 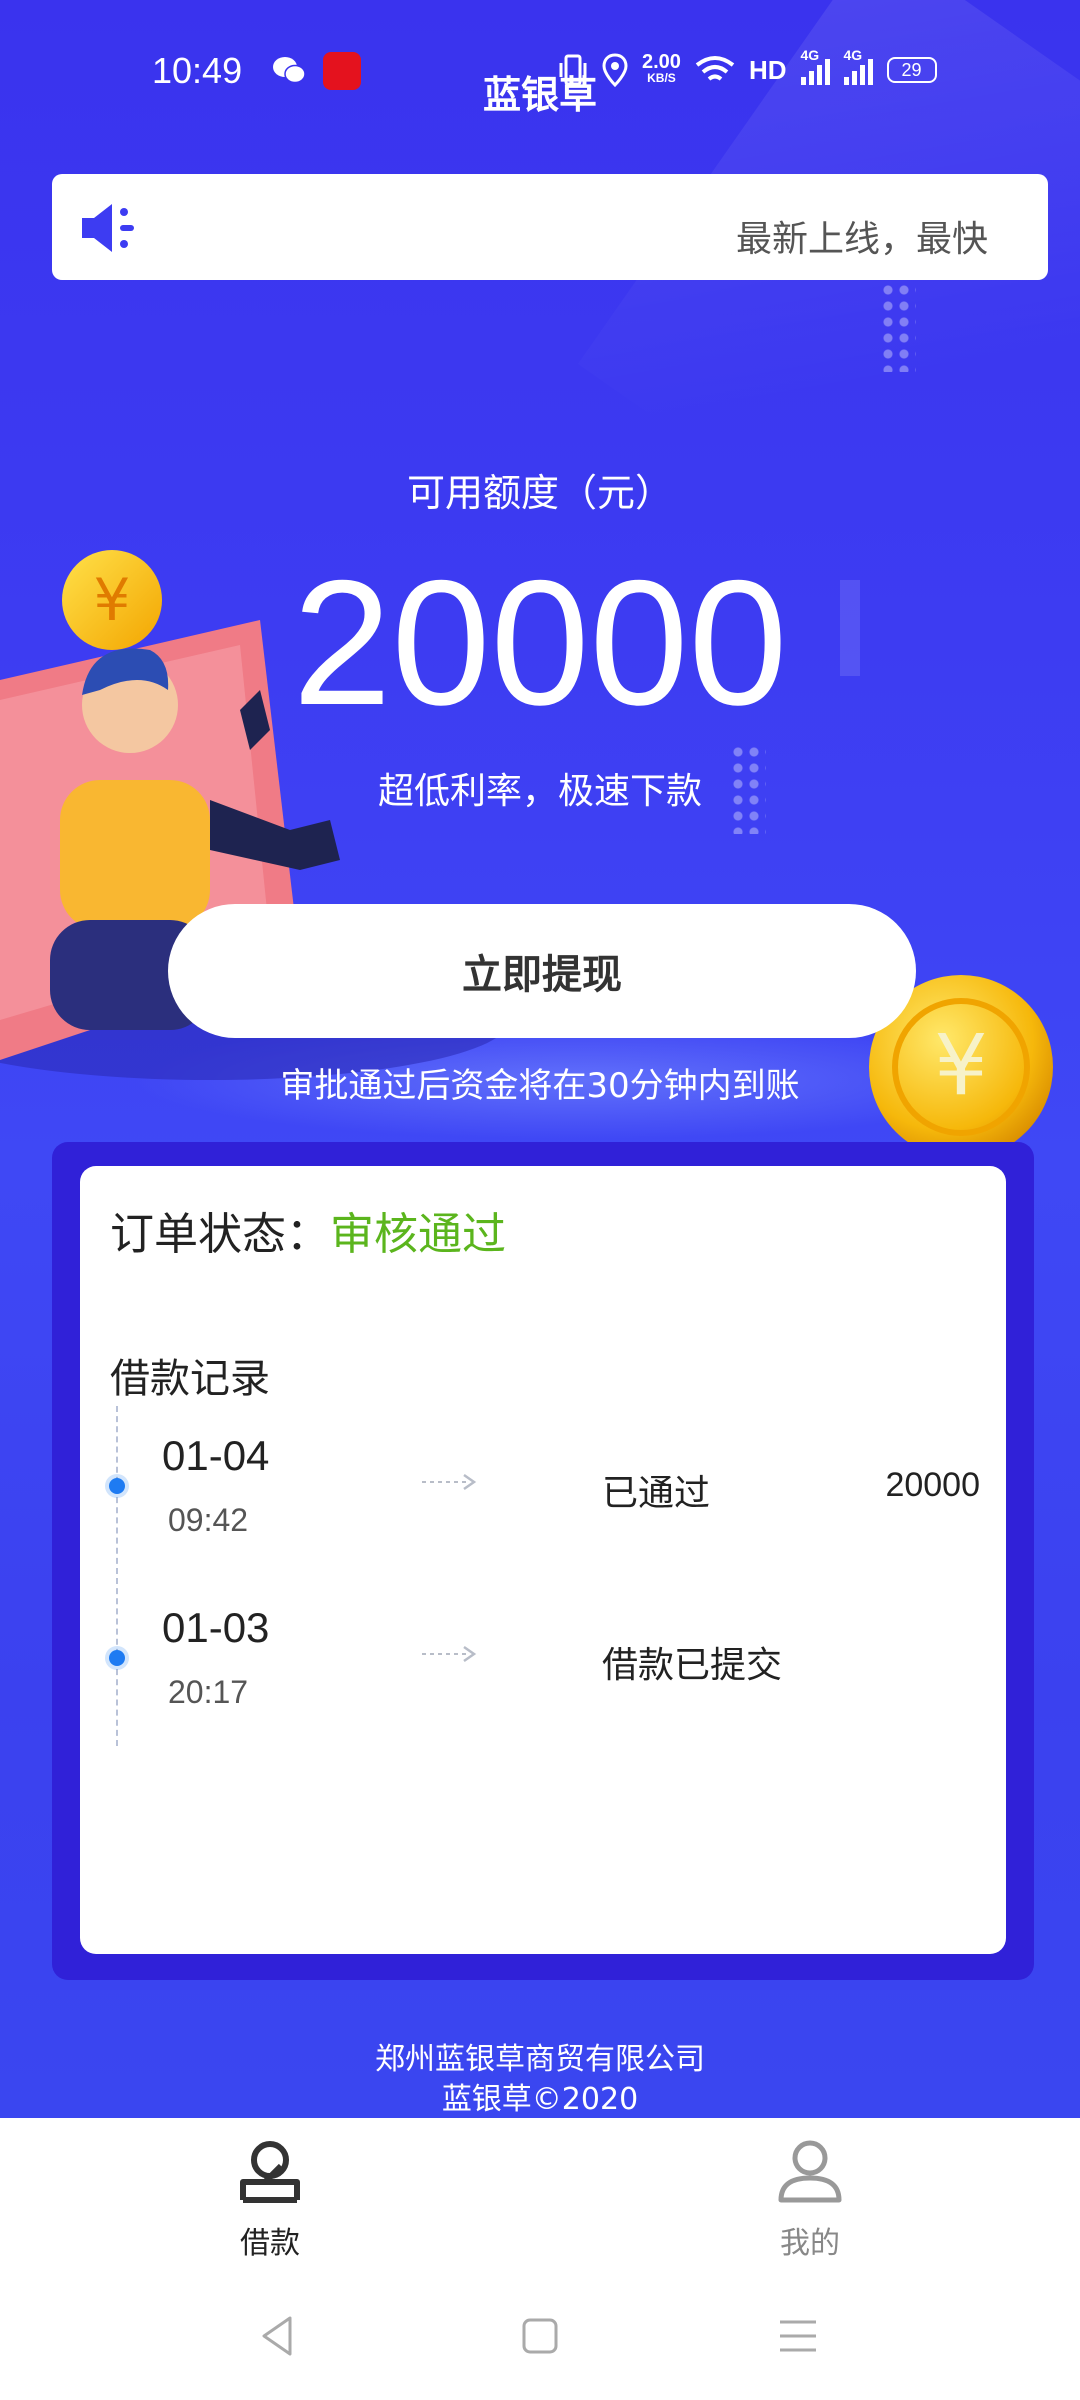 What do you see at coordinates (692, 1665) in the screenshot?
I see `record-status: 借款已提交` at bounding box center [692, 1665].